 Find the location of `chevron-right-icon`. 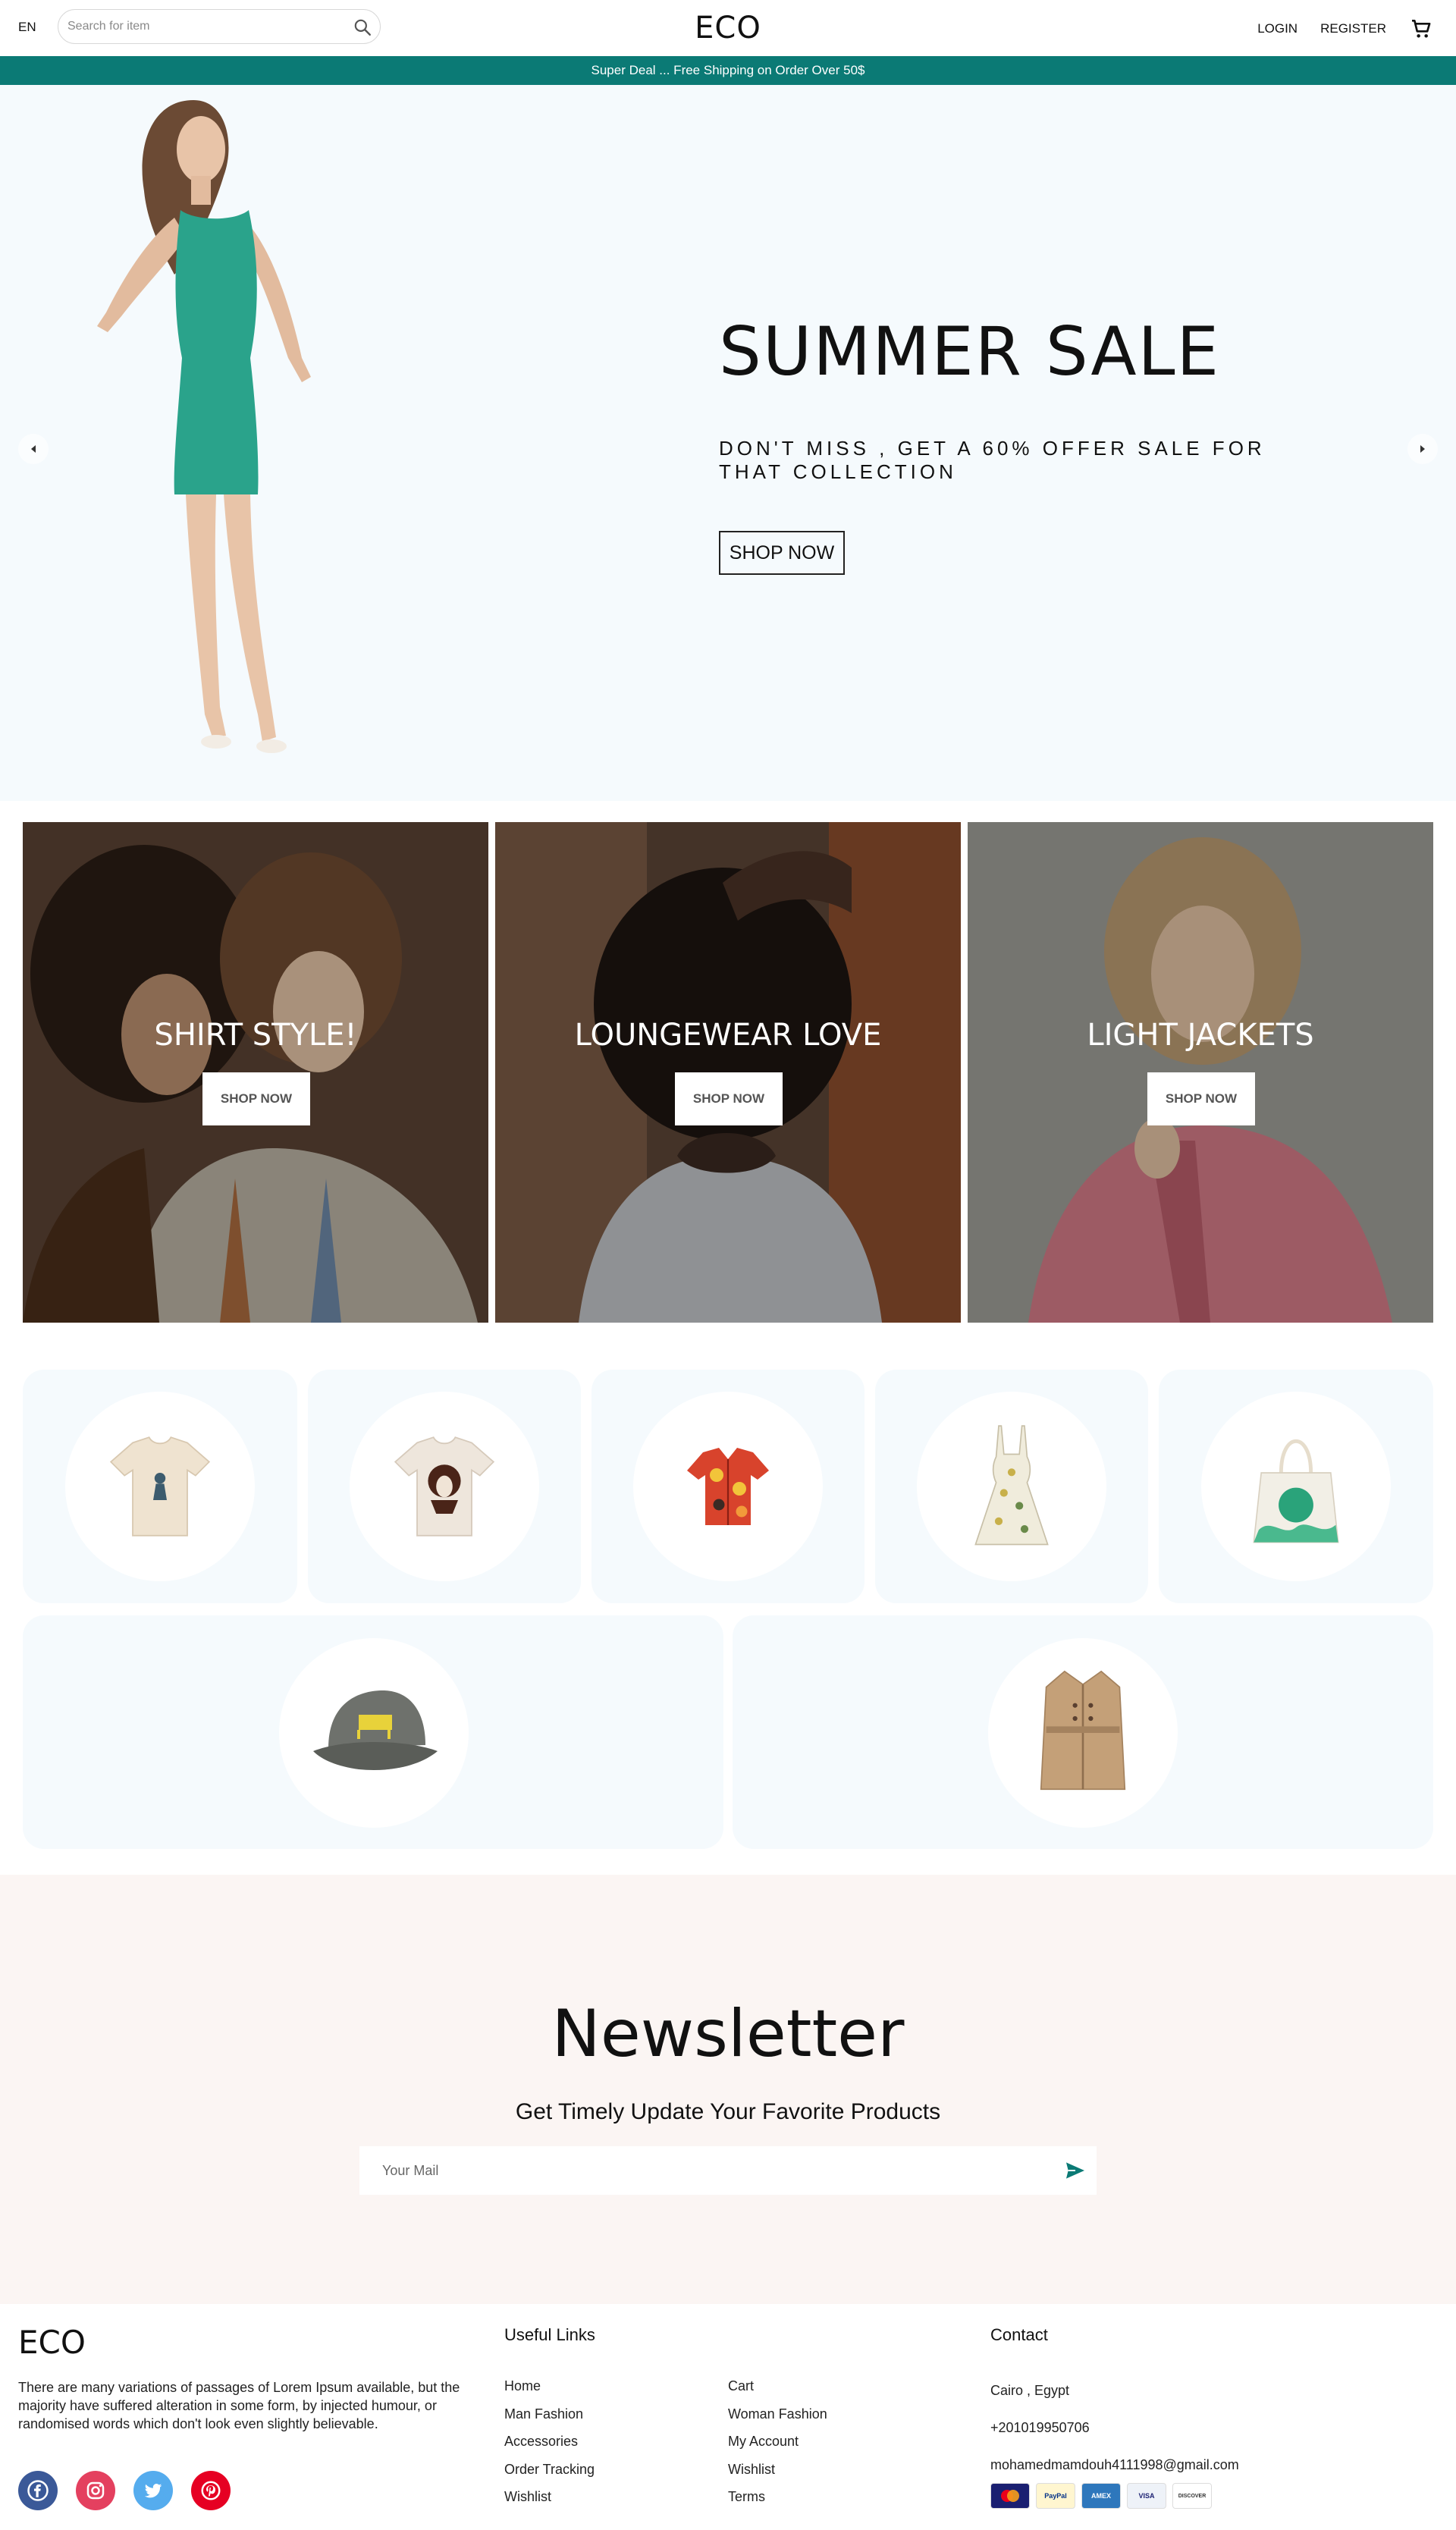

chevron-right-icon is located at coordinates (1422, 449).